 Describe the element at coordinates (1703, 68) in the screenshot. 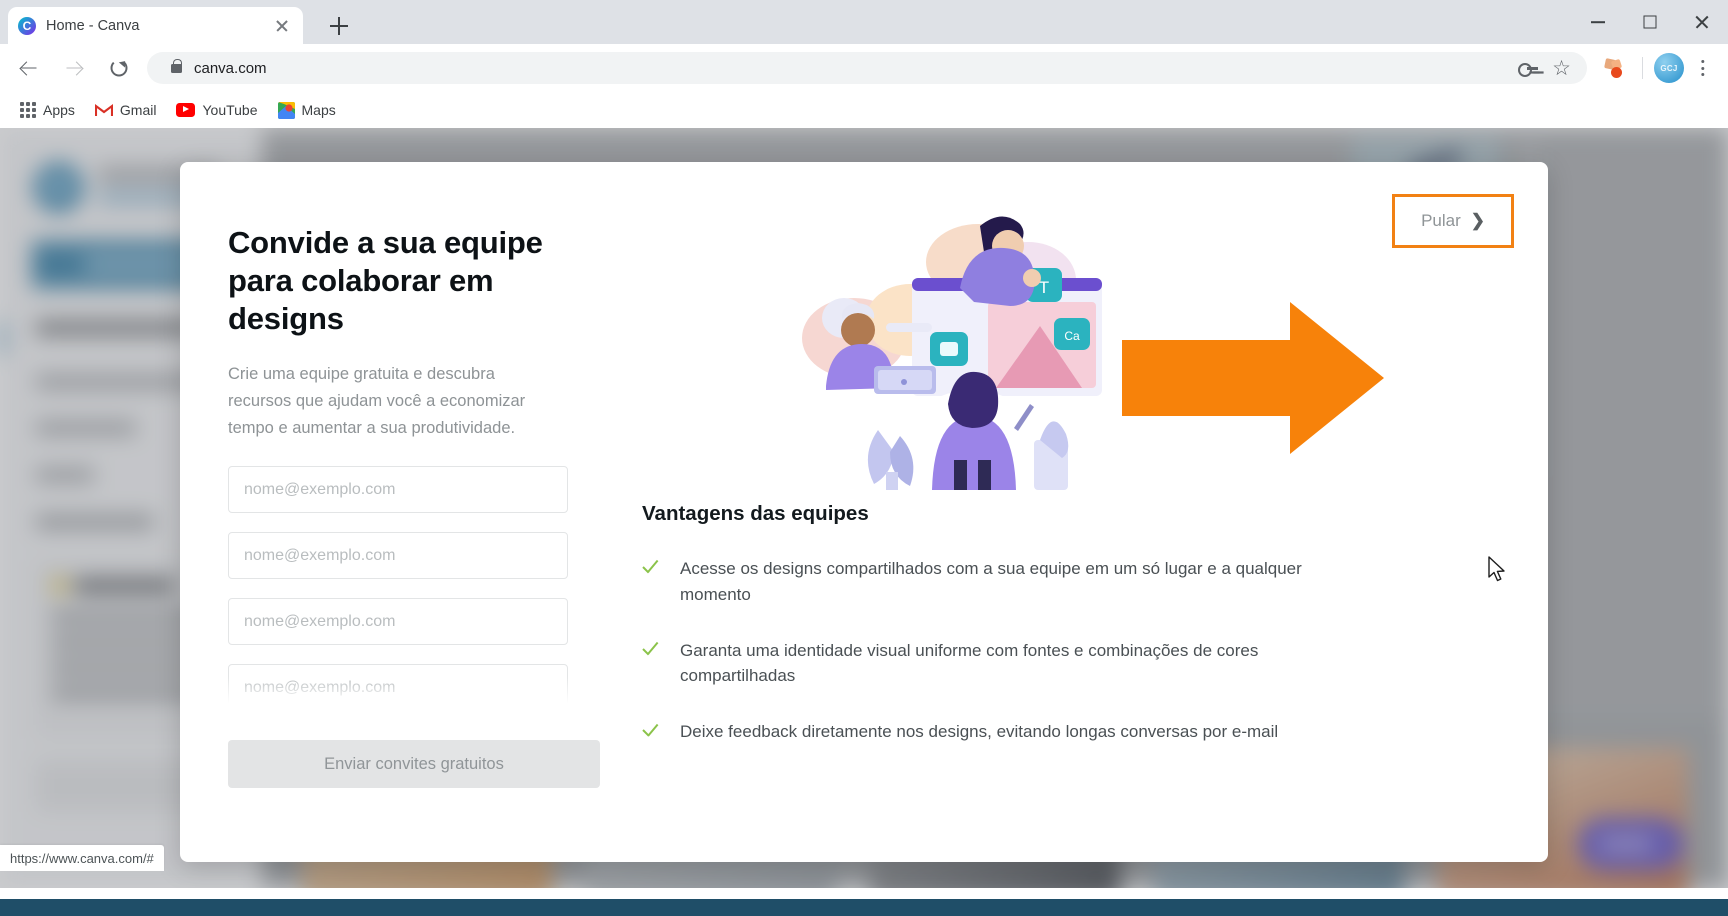

I see `chrome-menu-icon` at that location.